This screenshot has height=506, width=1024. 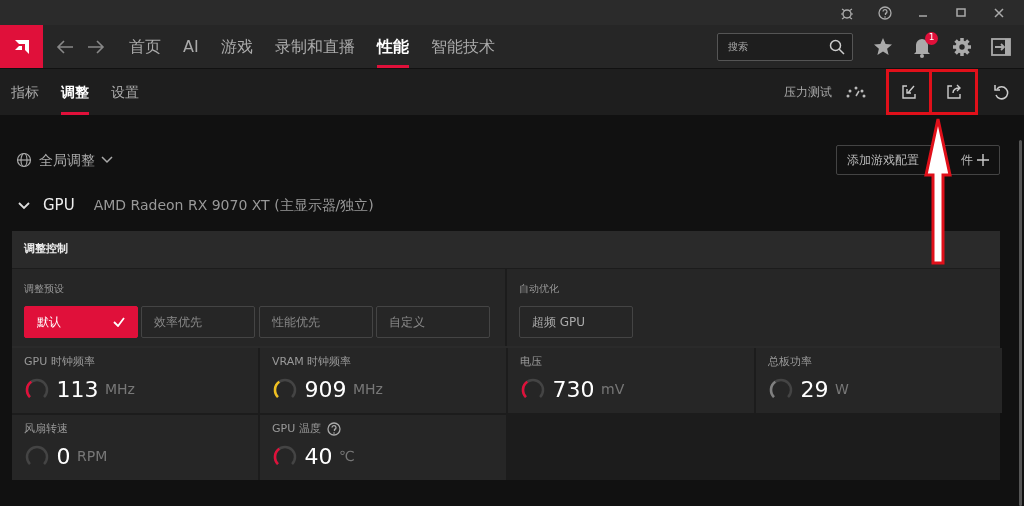 I want to click on maximize-icon, so click(x=961, y=12).